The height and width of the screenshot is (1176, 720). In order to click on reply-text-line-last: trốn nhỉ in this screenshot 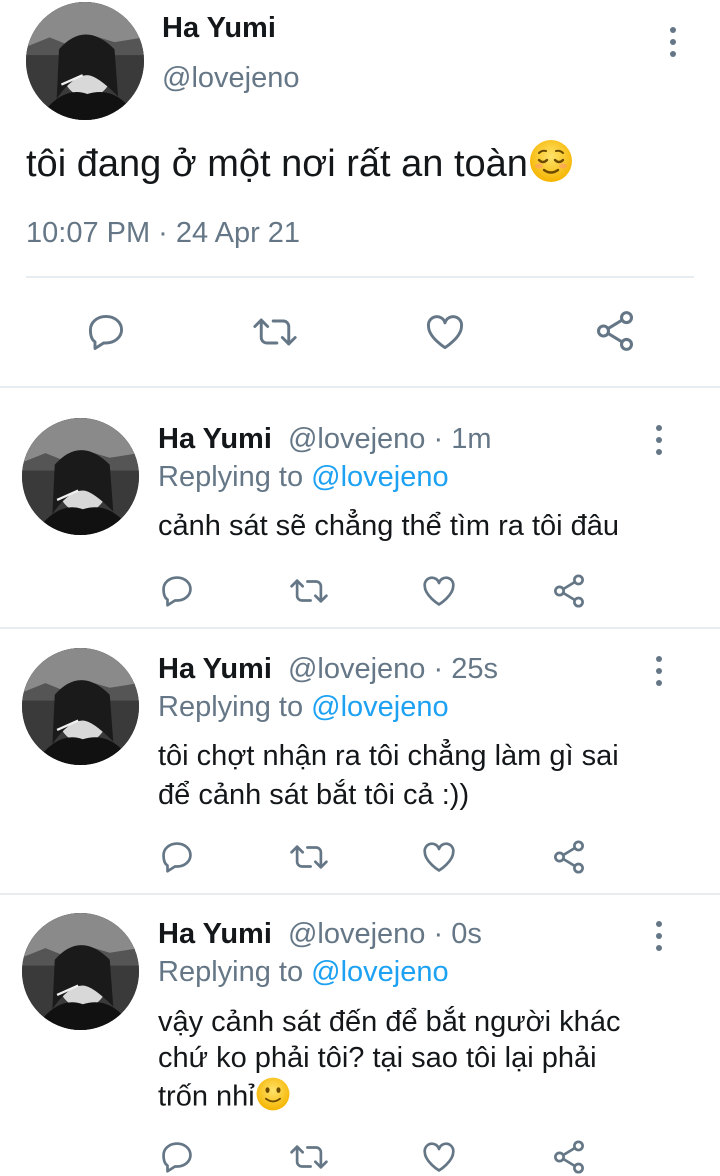, I will do `click(224, 1098)`.